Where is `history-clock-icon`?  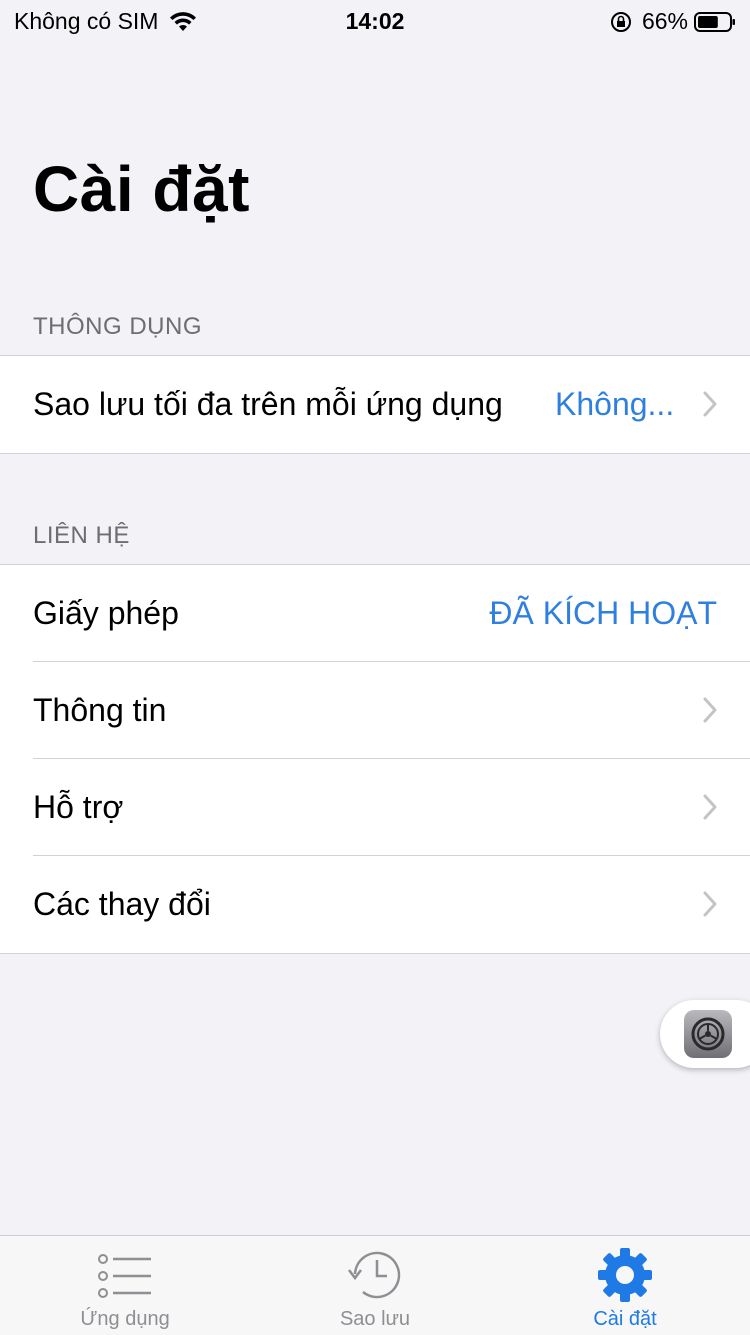
history-clock-icon is located at coordinates (374, 1275).